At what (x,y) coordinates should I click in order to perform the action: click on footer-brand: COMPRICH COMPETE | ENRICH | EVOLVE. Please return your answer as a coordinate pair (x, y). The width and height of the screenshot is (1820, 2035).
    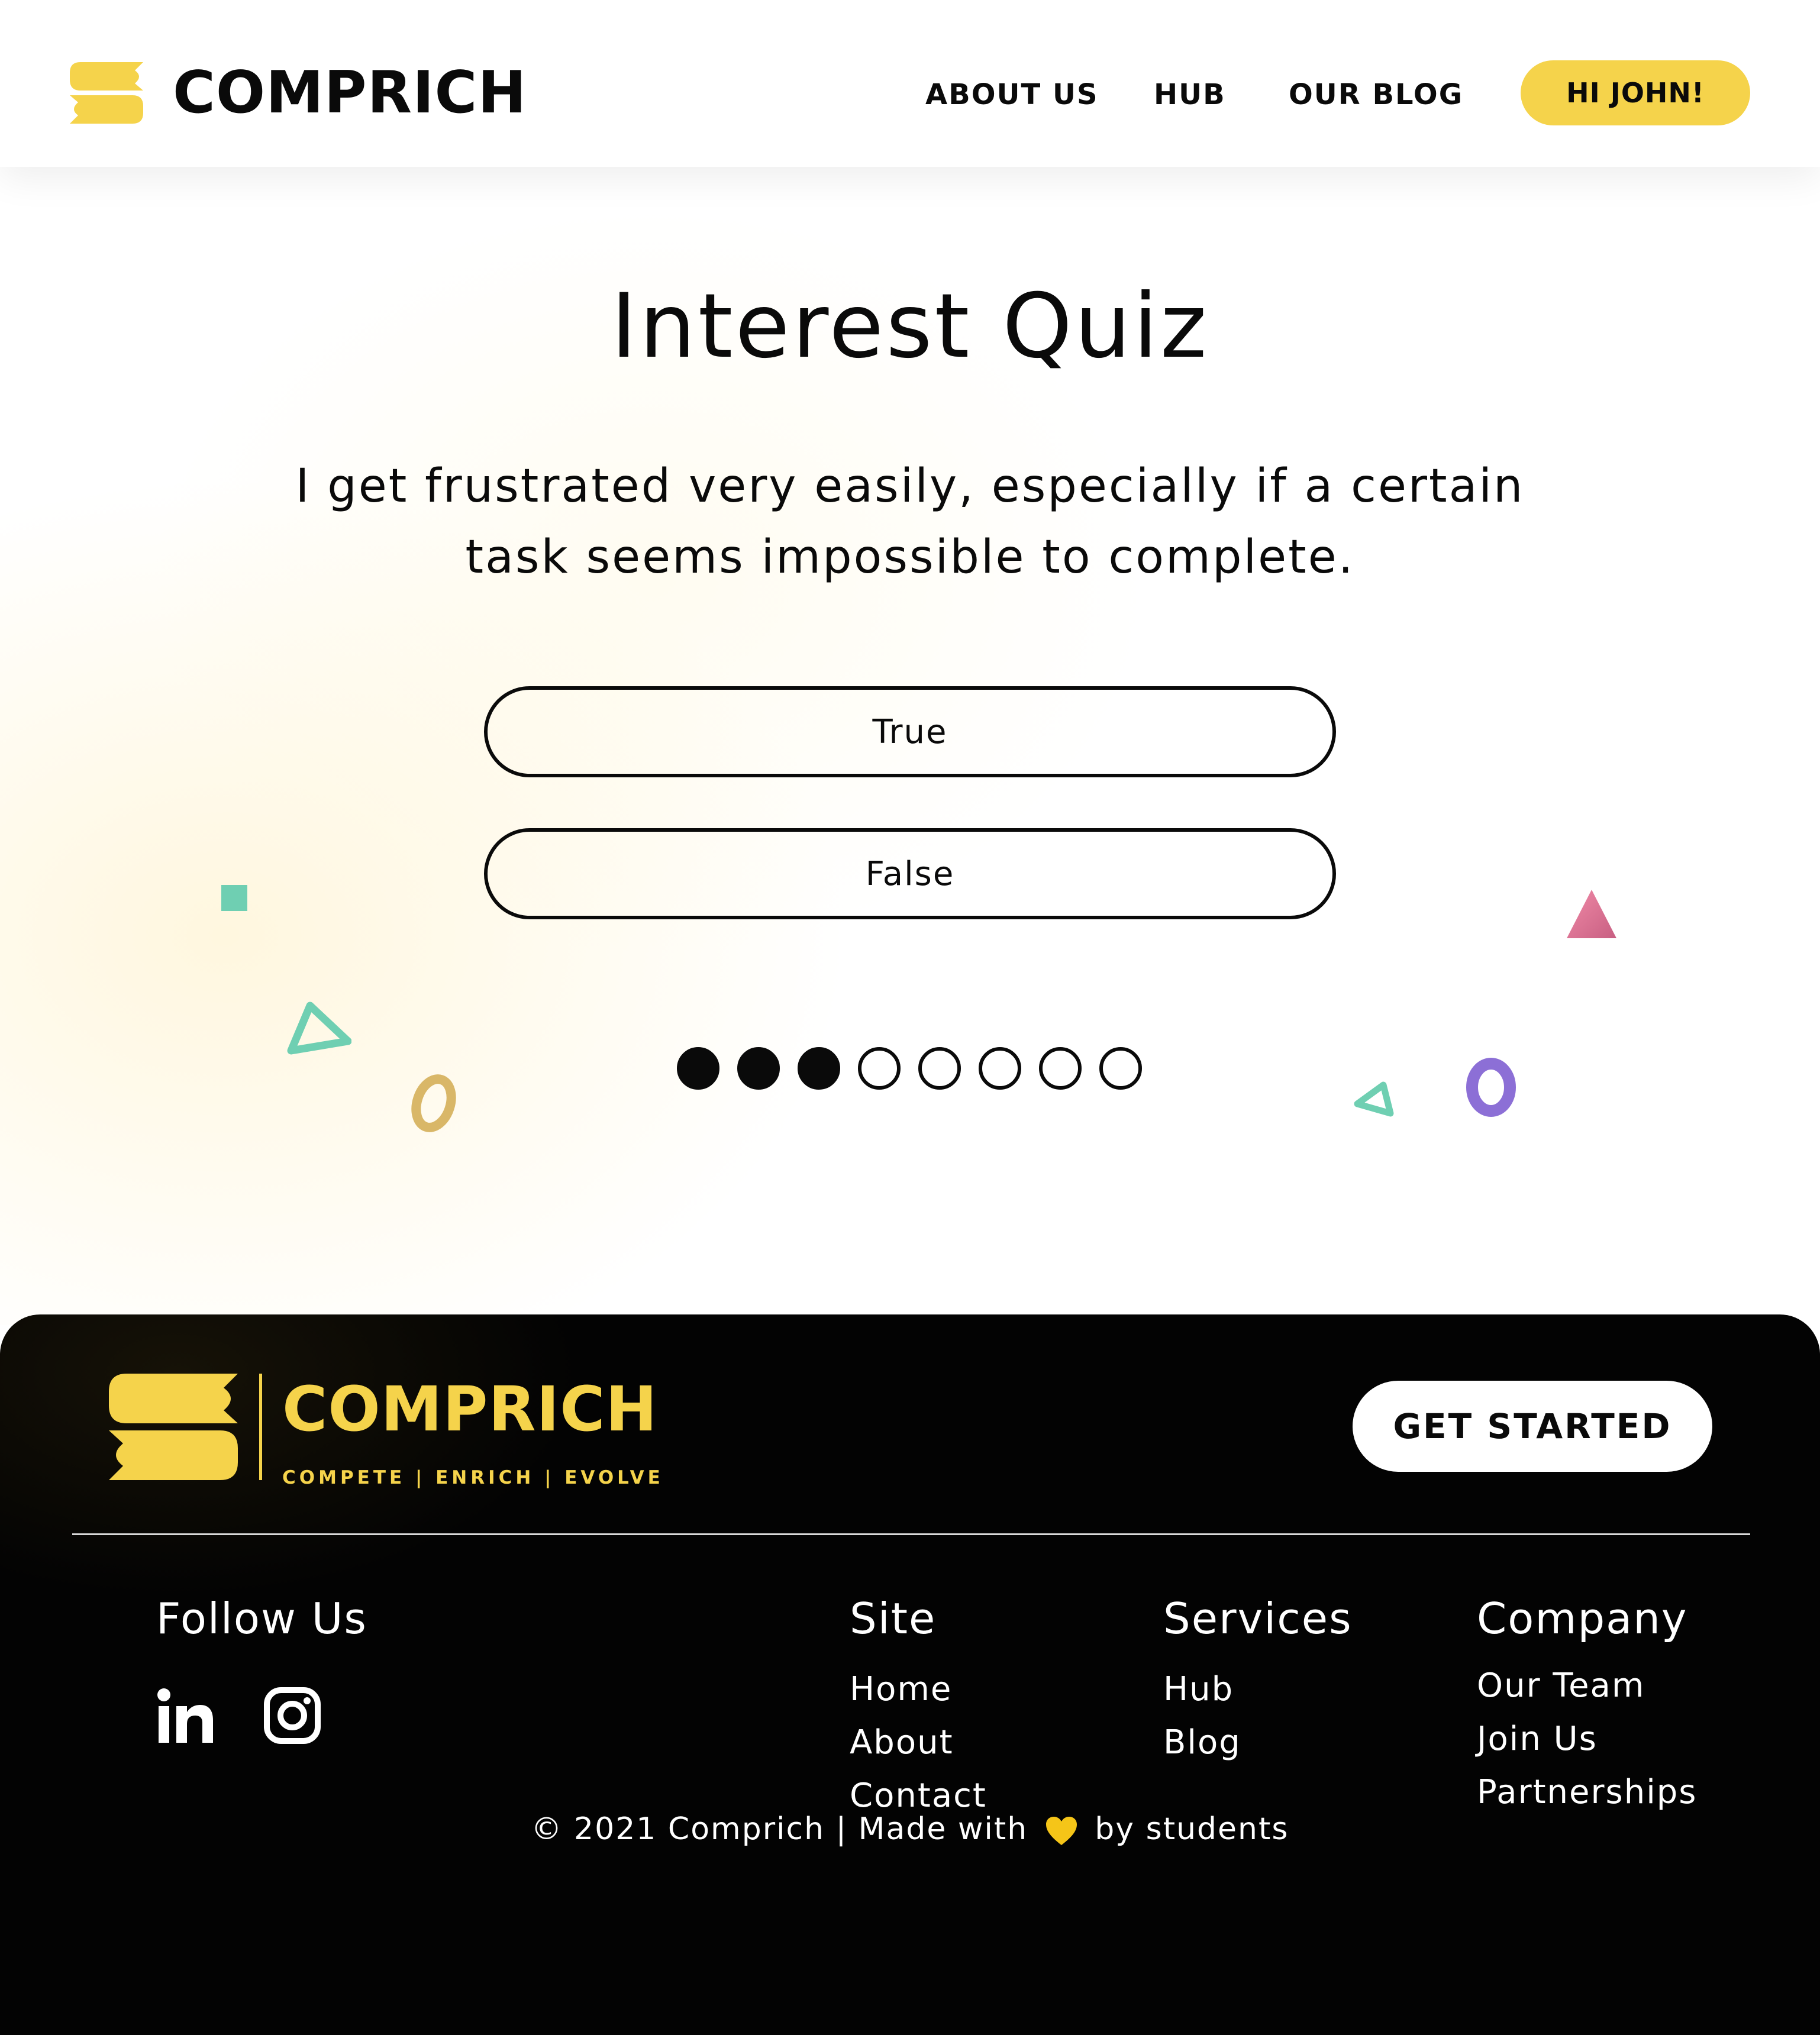
    Looking at the image, I should click on (386, 1431).